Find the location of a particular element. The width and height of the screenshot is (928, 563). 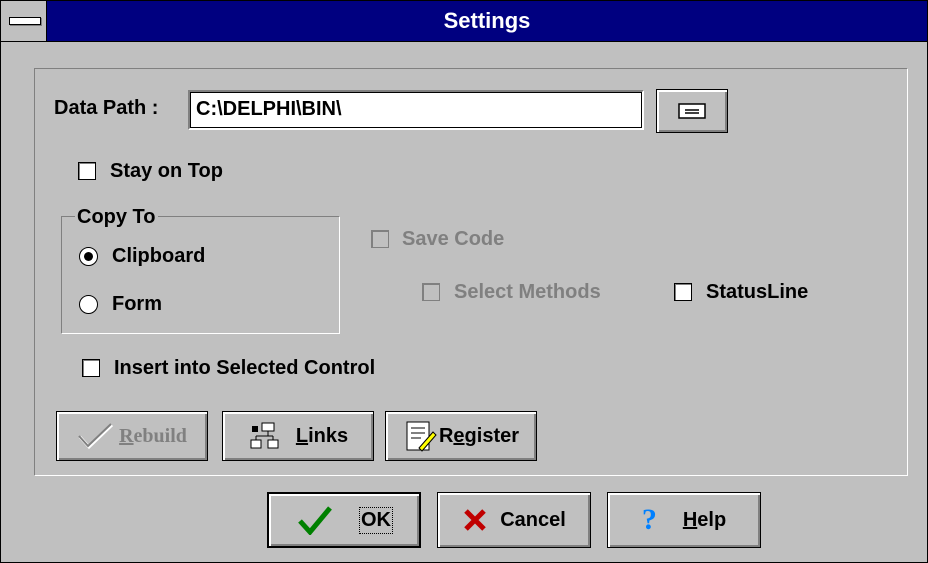

save-code-label: Save Code is located at coordinates (453, 239).